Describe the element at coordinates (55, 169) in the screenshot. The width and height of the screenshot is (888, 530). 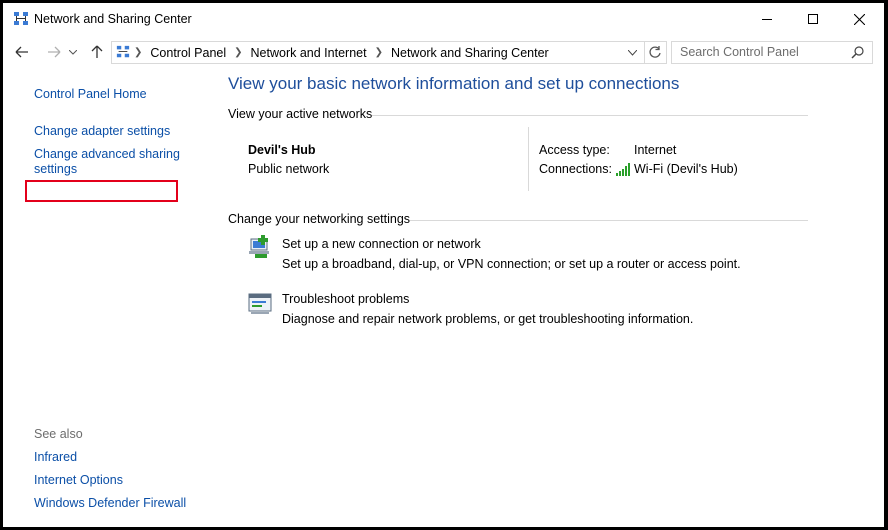
I see `change-advanced-sharing-link-cont: settings` at that location.